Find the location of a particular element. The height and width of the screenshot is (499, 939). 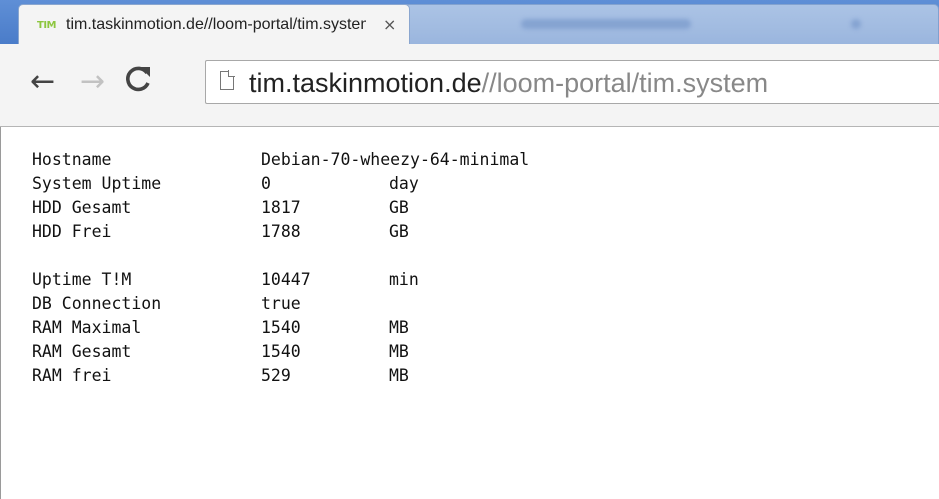

info-value: Debian-70-wheezy-64-minimal is located at coordinates (395, 159).